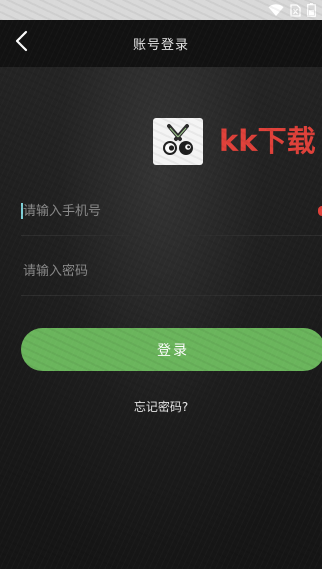 The width and height of the screenshot is (322, 569). Describe the element at coordinates (276, 10) in the screenshot. I see `wifi-icon` at that location.